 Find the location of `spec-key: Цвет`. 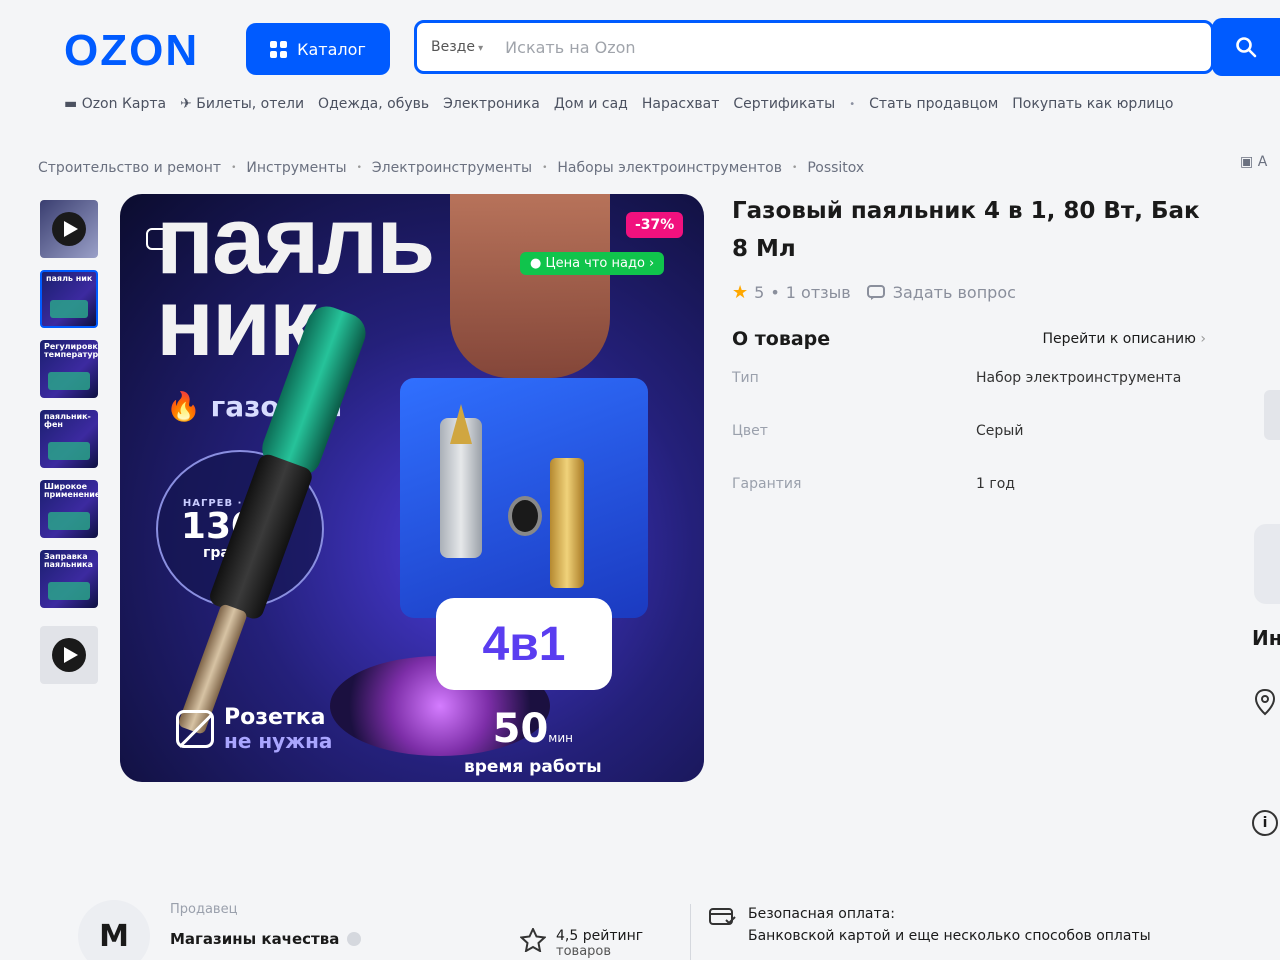

spec-key: Цвет is located at coordinates (750, 431).